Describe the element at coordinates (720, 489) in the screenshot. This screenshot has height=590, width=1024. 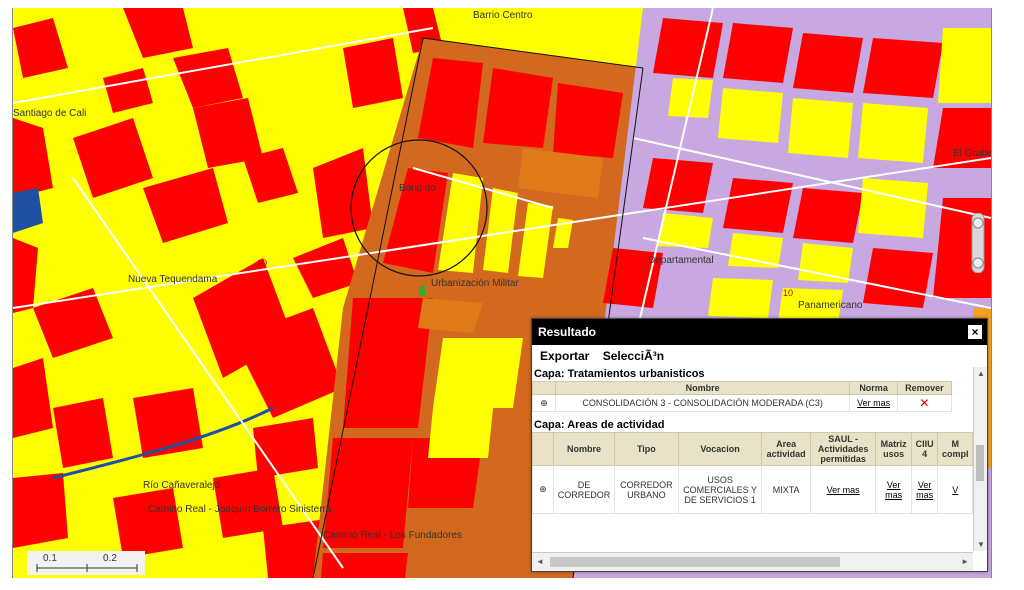
I see `layer2-cell-vocacion: USOS COMERCIALES Y DE SERVICIOS 1` at that location.